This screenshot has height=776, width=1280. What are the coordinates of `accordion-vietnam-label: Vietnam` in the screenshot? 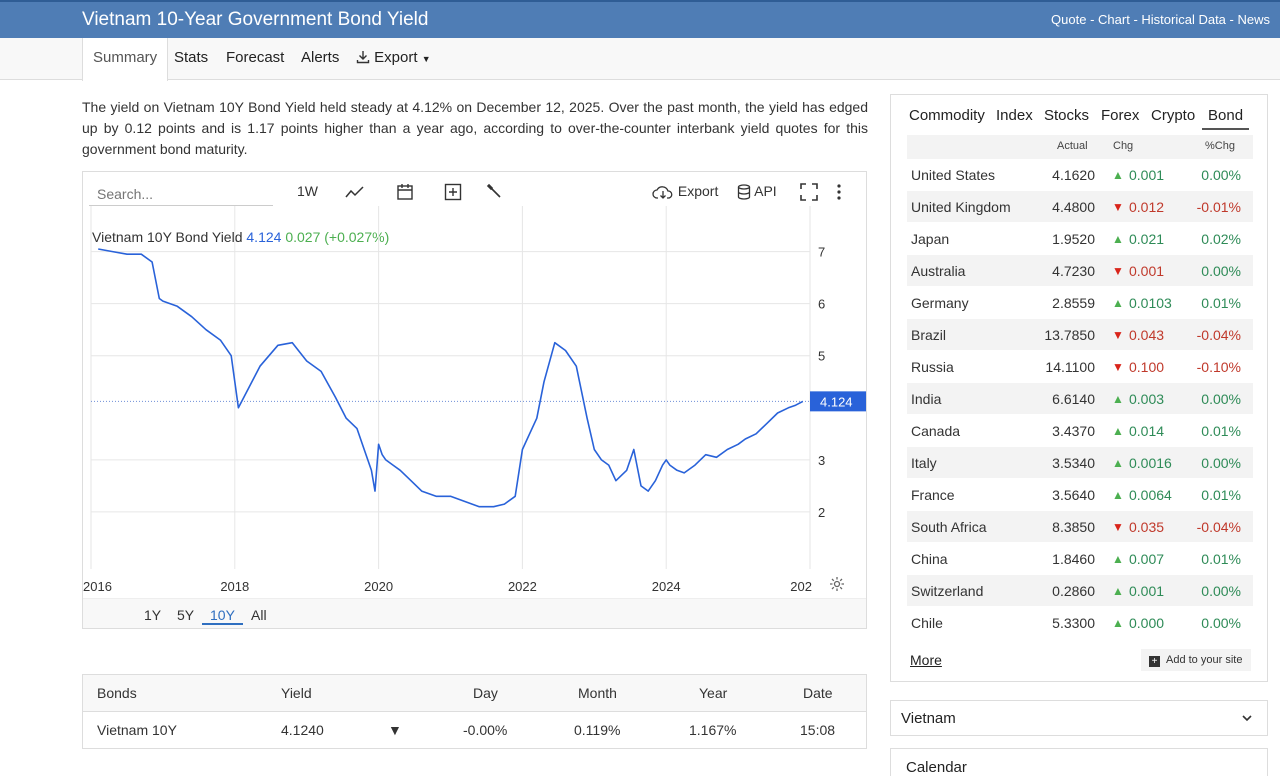 It's located at (928, 718).